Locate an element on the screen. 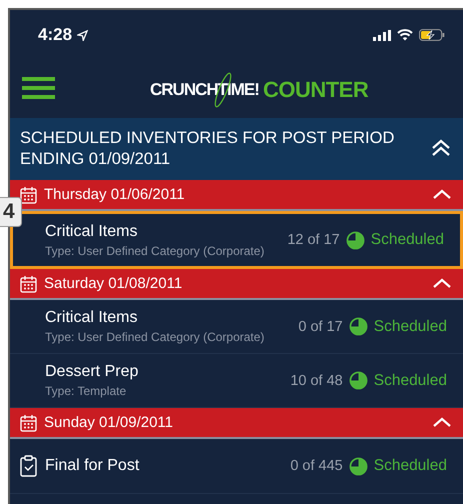 This screenshot has height=504, width=463. section-title: SCHEDULED INVENTORIES FOR POST PERIOD ENDING 01/09/2011 is located at coordinates (208, 149).